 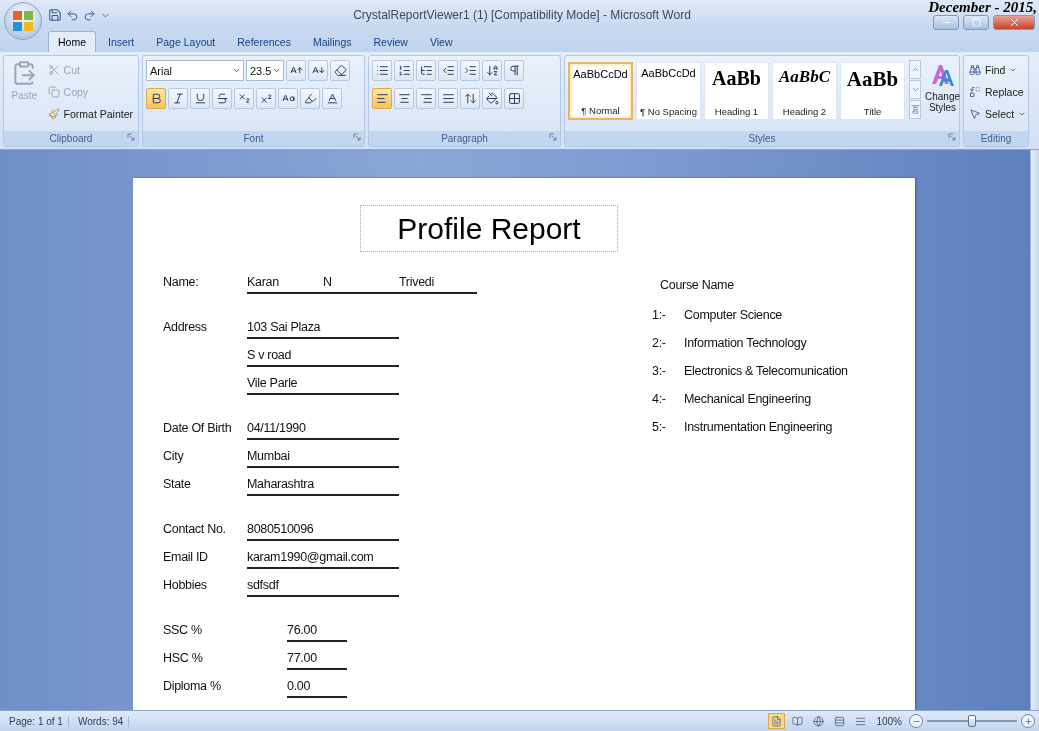 I want to click on ribbon-tab: Home, so click(x=72, y=41).